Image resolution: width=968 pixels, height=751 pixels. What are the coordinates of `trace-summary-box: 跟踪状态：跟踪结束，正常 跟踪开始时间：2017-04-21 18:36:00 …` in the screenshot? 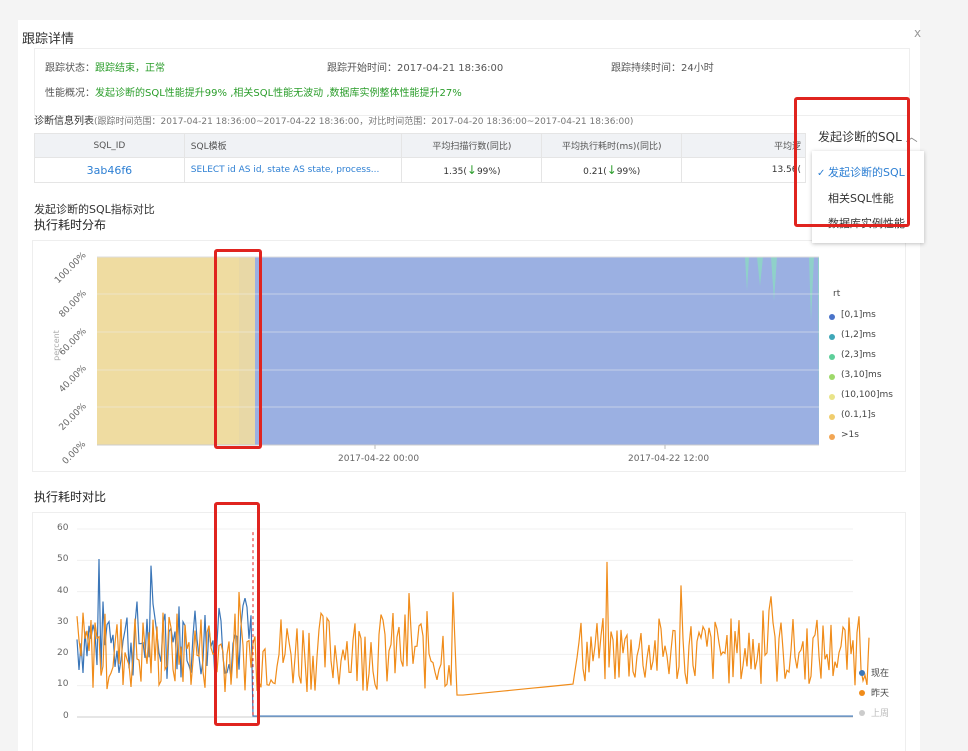 It's located at (472, 82).